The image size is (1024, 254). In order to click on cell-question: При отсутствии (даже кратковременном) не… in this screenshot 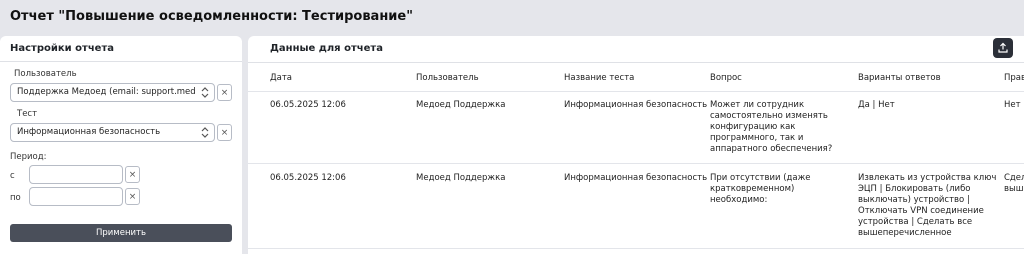, I will do `click(760, 189)`.